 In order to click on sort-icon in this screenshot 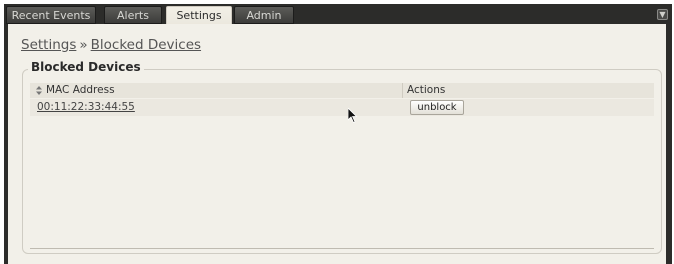, I will do `click(39, 90)`.